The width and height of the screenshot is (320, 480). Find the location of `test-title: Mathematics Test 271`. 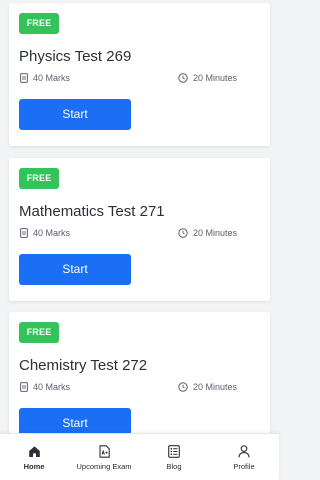

test-title: Mathematics Test 271 is located at coordinates (92, 211).